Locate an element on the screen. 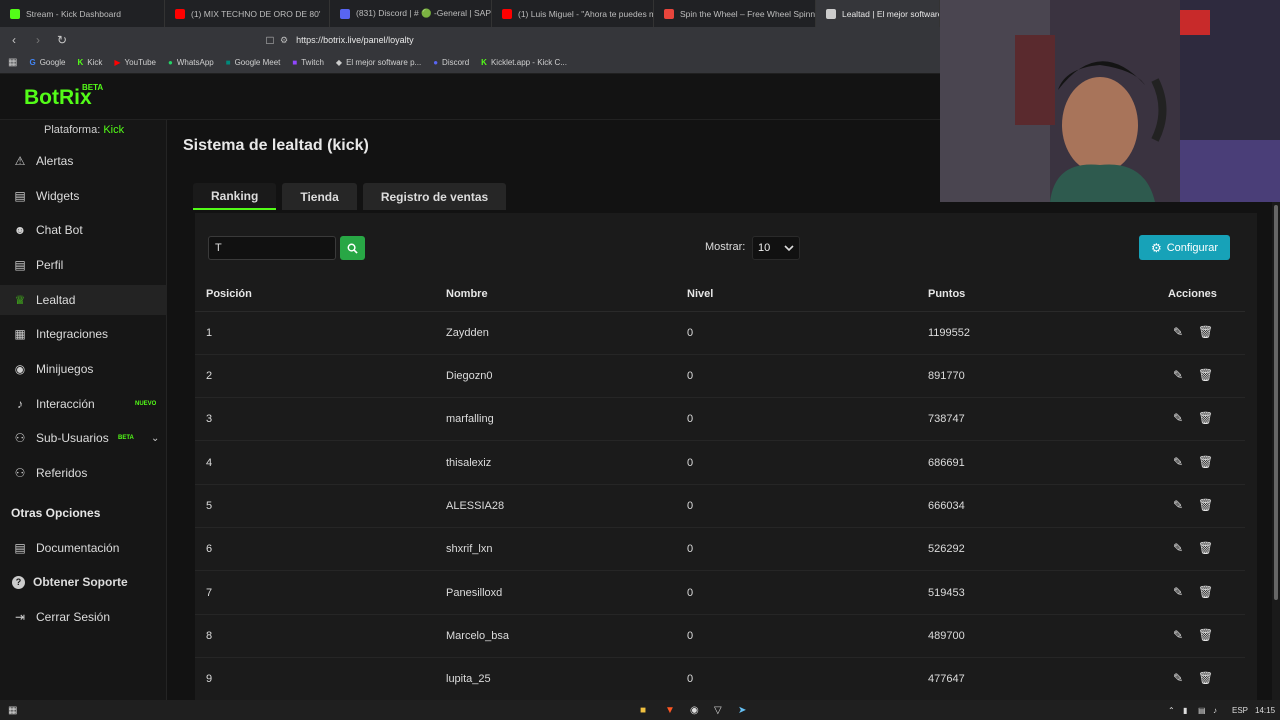 This screenshot has width=1280, height=720. sidebar-item-cerrar-sesion: ⇥ Cerrar Sesión is located at coordinates (83, 617).